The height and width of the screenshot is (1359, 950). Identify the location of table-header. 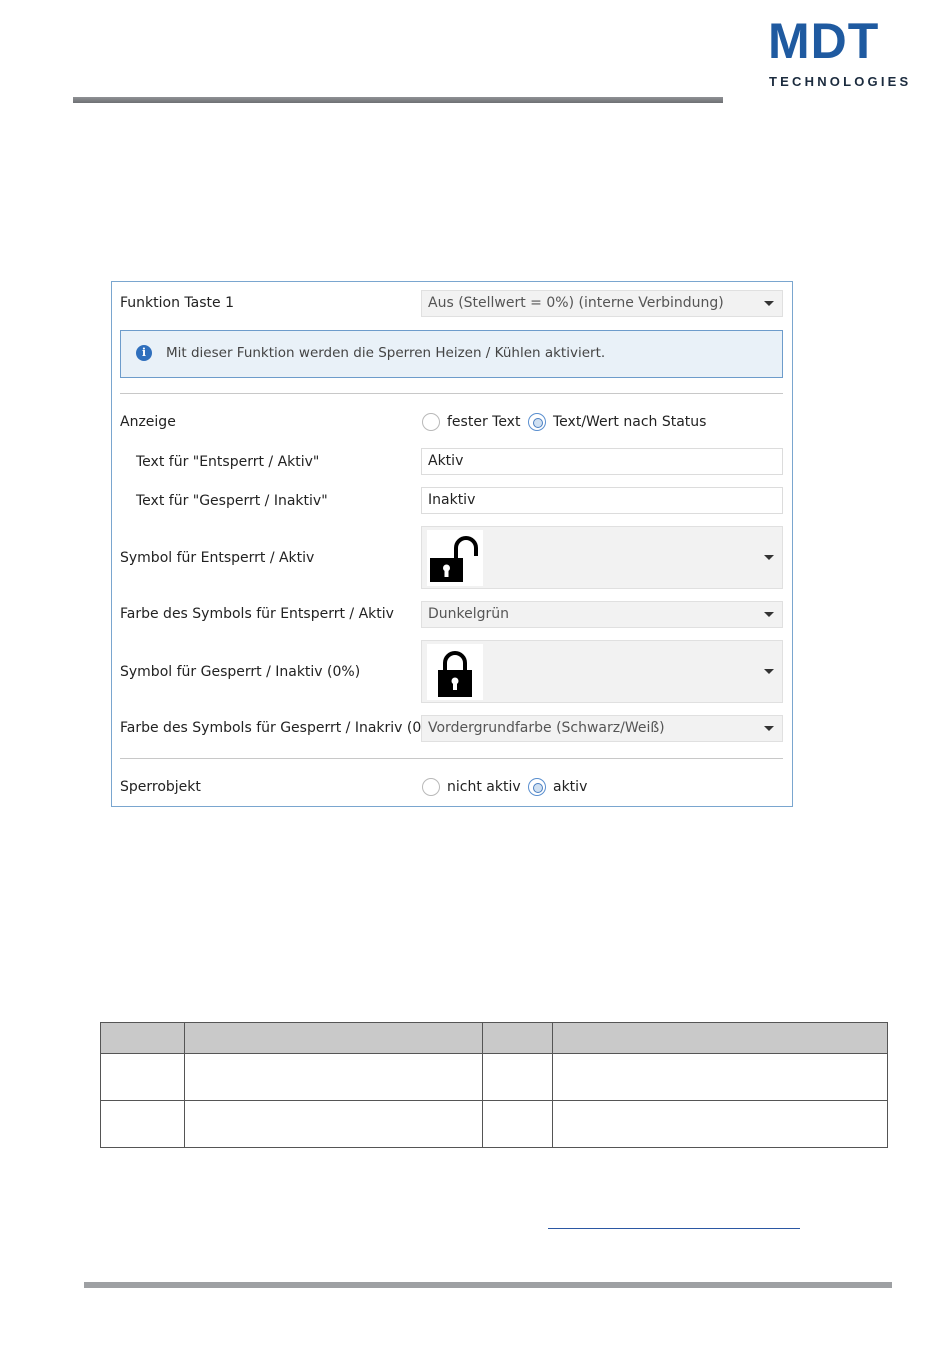
(494, 1038).